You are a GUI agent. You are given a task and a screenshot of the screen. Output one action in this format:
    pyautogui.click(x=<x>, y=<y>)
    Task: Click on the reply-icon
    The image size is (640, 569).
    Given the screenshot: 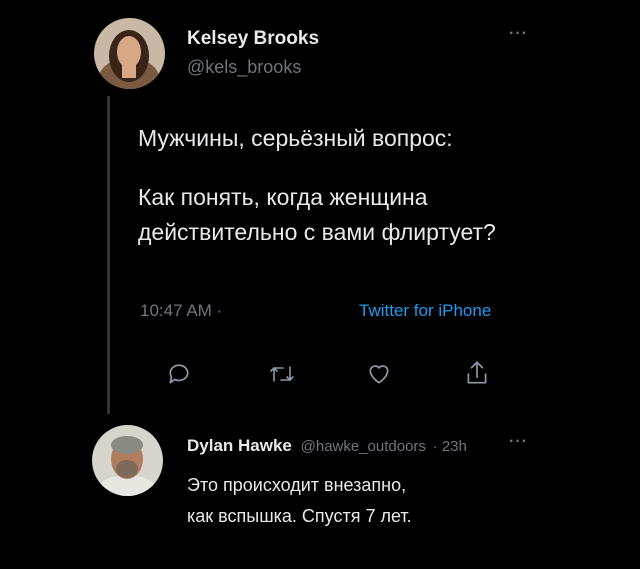 What is the action you would take?
    pyautogui.click(x=179, y=374)
    